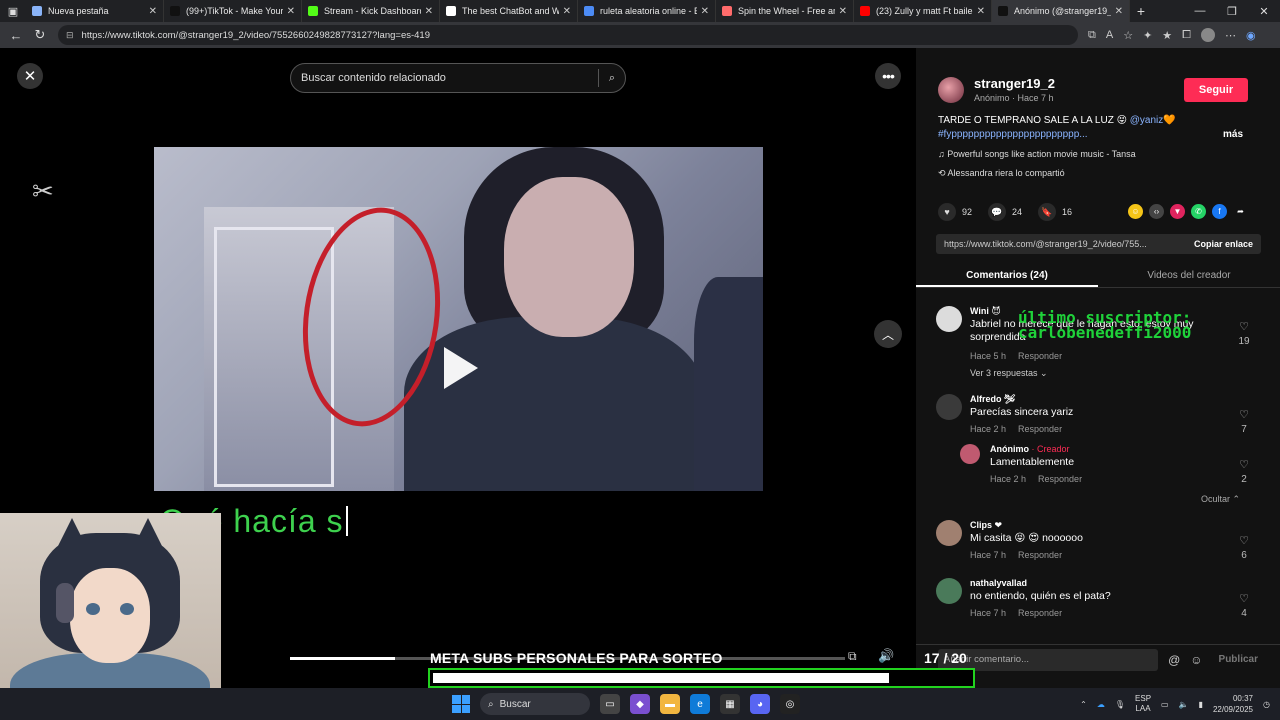  Describe the element at coordinates (95, 11) in the screenshot. I see `browser-tab: Nueva pestaña ✕` at that location.